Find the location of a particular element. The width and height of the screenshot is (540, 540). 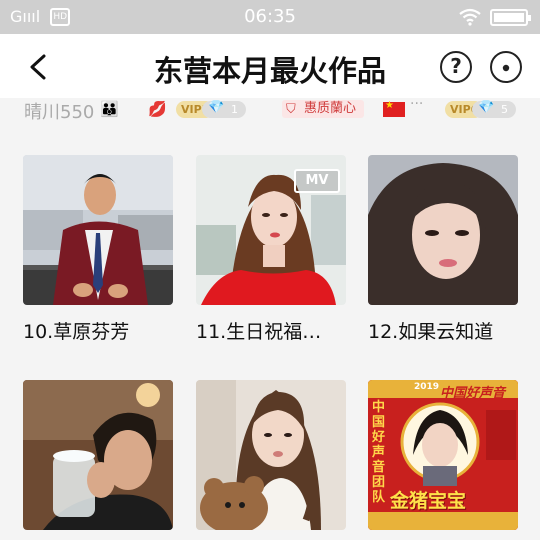

cover-image-woman-portrait is located at coordinates (443, 230).